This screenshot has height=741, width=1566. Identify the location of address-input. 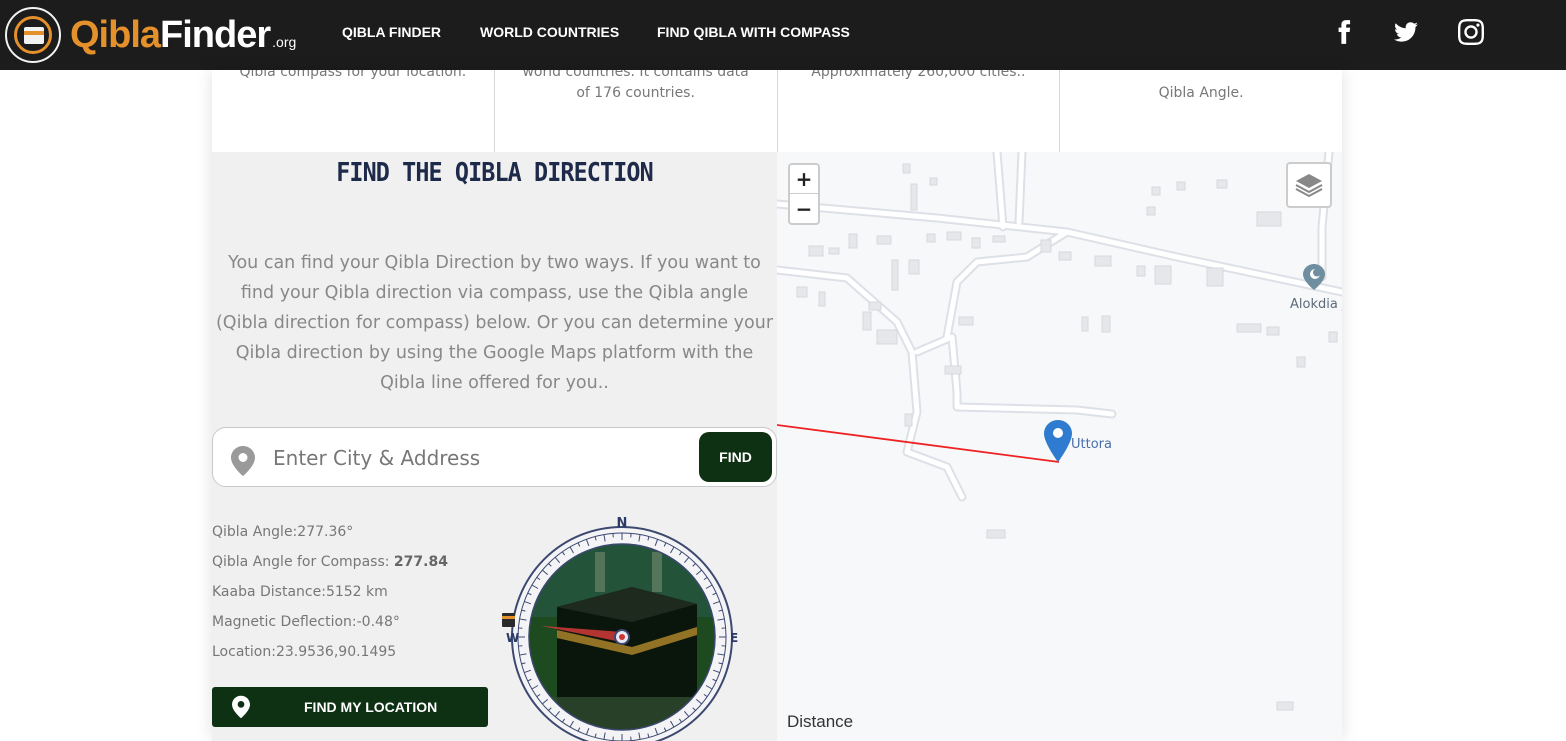
(483, 458).